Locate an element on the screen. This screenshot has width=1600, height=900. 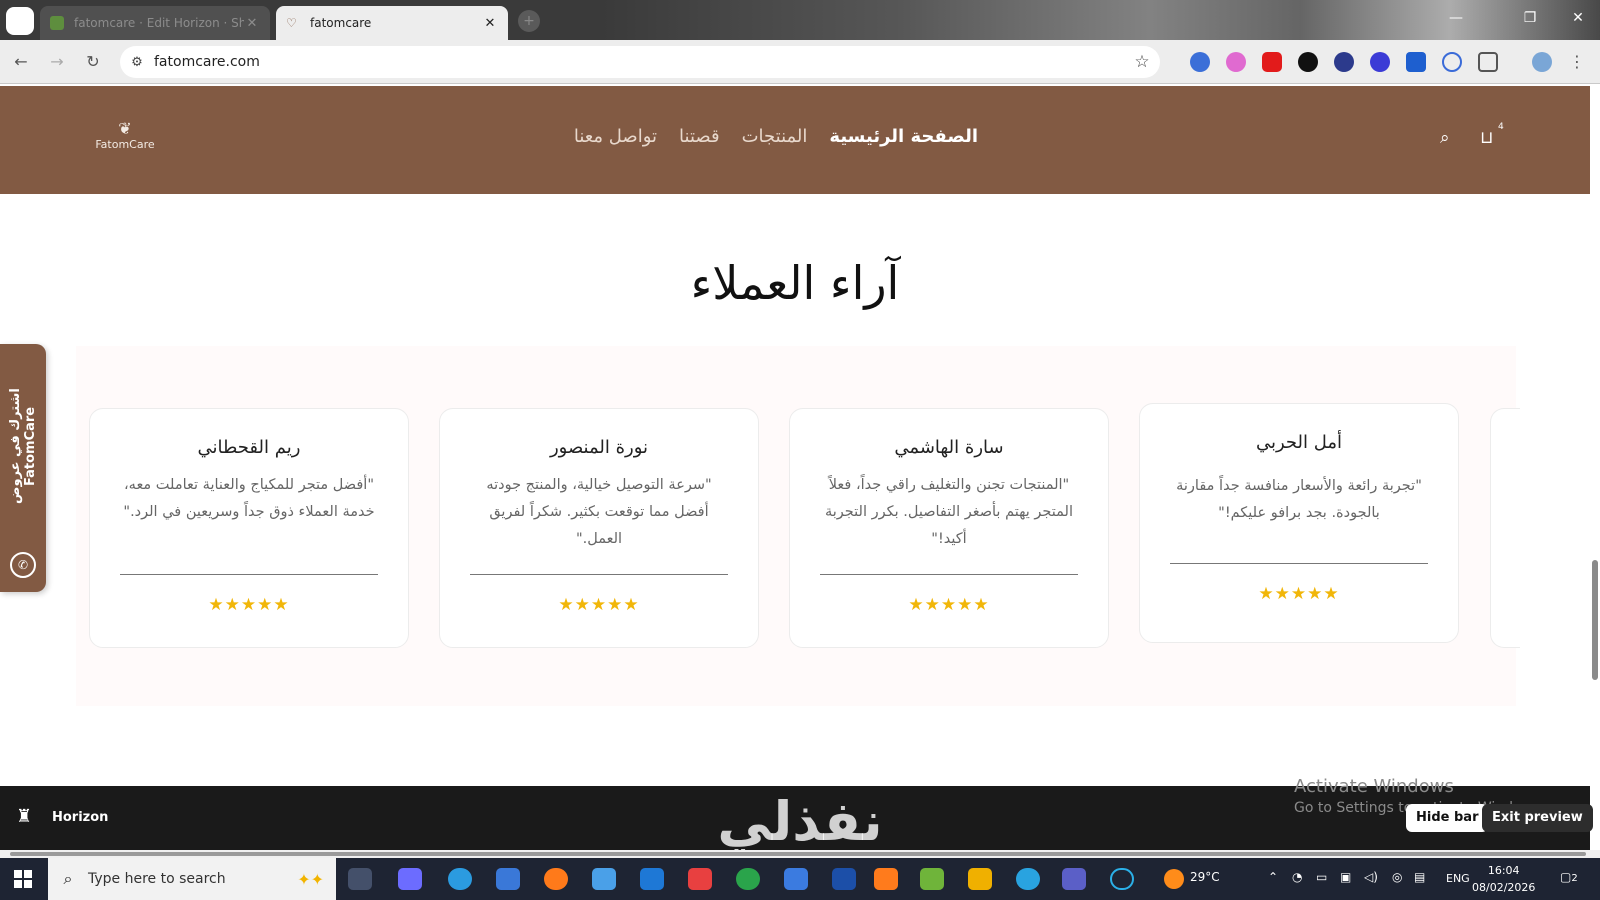
nav-our-story: قصتنا is located at coordinates (699, 136).